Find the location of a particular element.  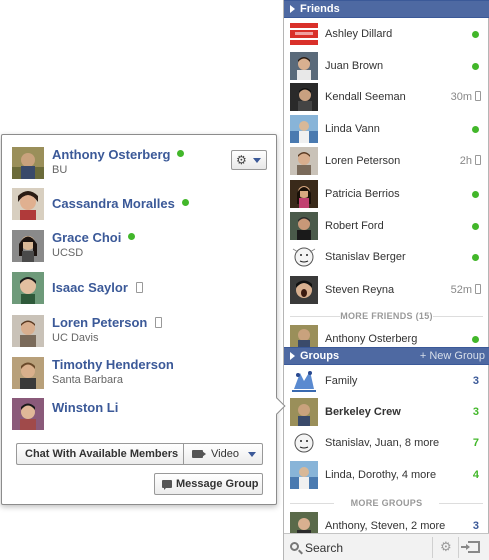

group-online-count: 4 is located at coordinates (475, 475).